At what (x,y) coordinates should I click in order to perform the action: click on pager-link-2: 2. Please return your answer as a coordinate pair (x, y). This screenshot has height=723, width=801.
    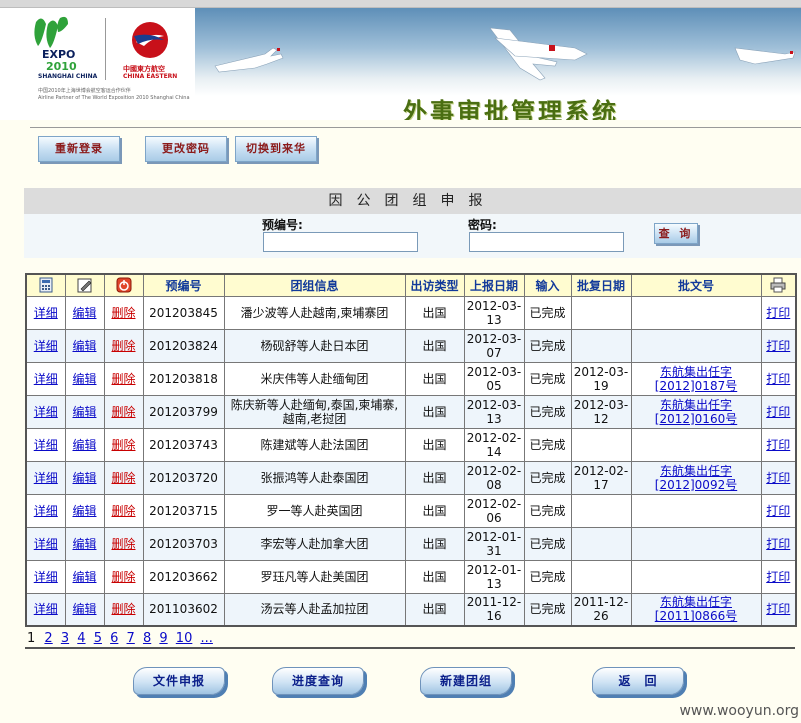
    Looking at the image, I should click on (48, 638).